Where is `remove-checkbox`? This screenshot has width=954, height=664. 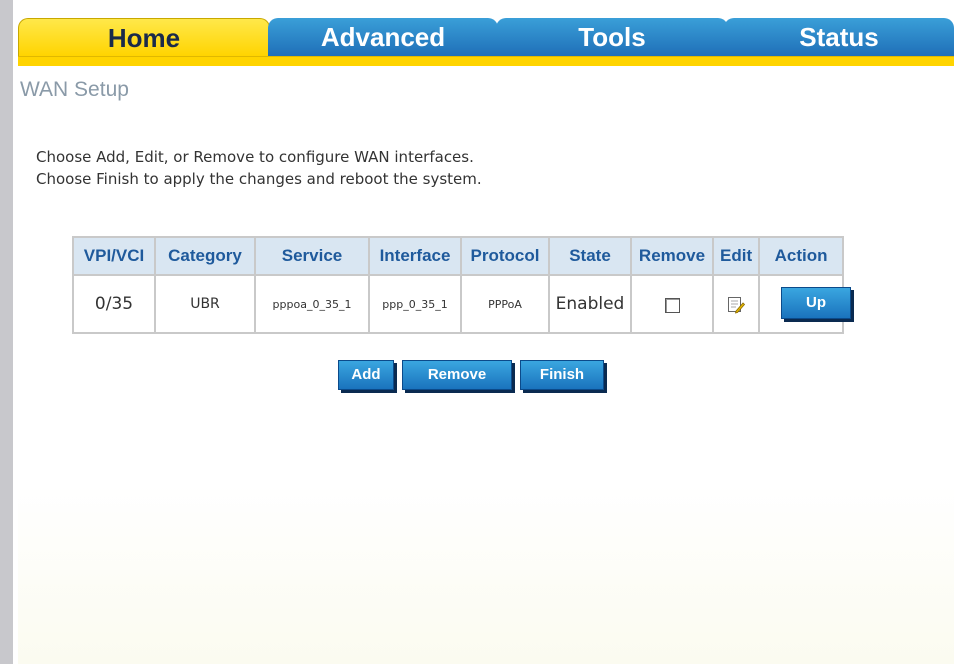
remove-checkbox is located at coordinates (672, 305).